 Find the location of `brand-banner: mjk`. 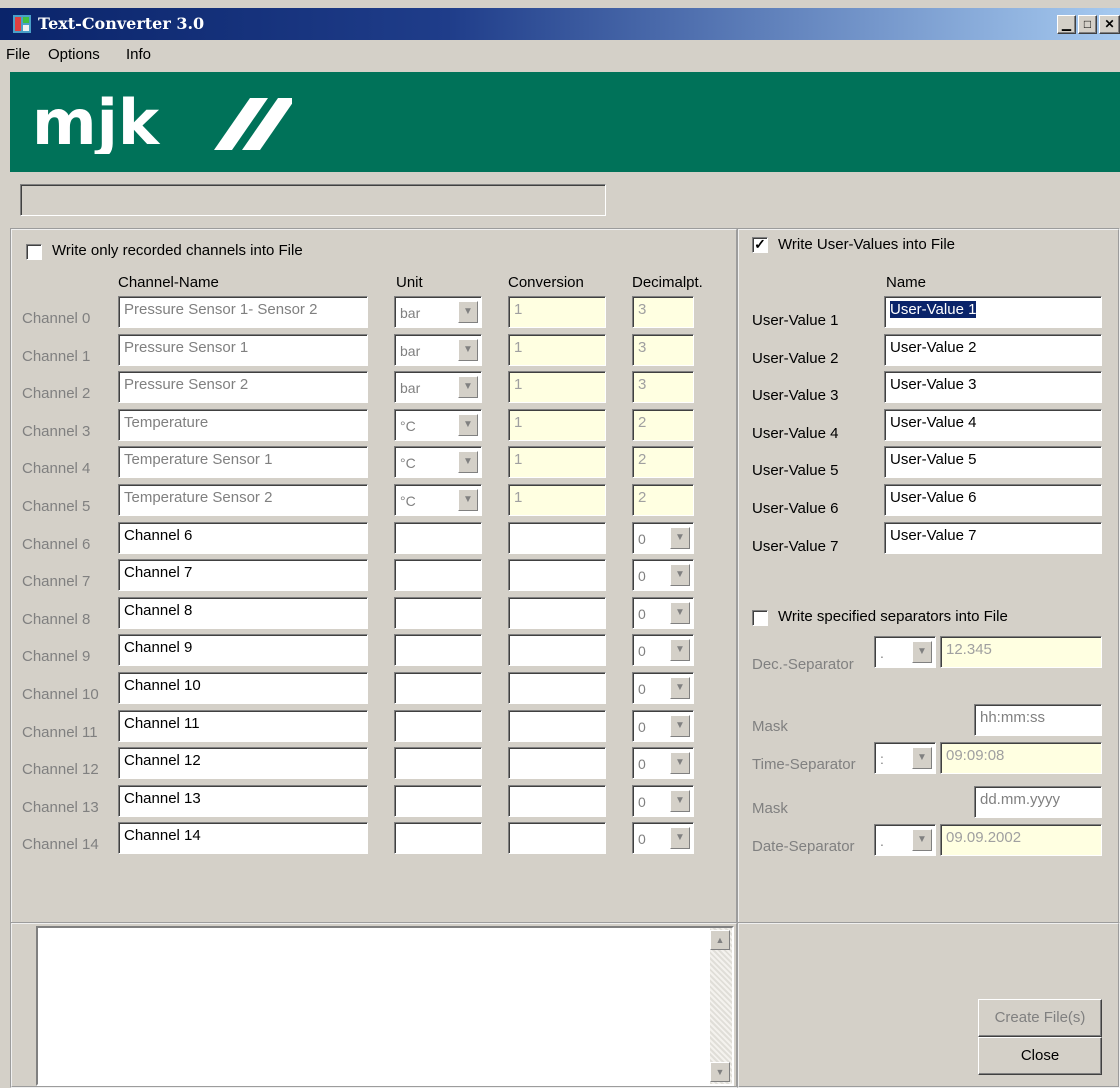

brand-banner: mjk is located at coordinates (565, 122).